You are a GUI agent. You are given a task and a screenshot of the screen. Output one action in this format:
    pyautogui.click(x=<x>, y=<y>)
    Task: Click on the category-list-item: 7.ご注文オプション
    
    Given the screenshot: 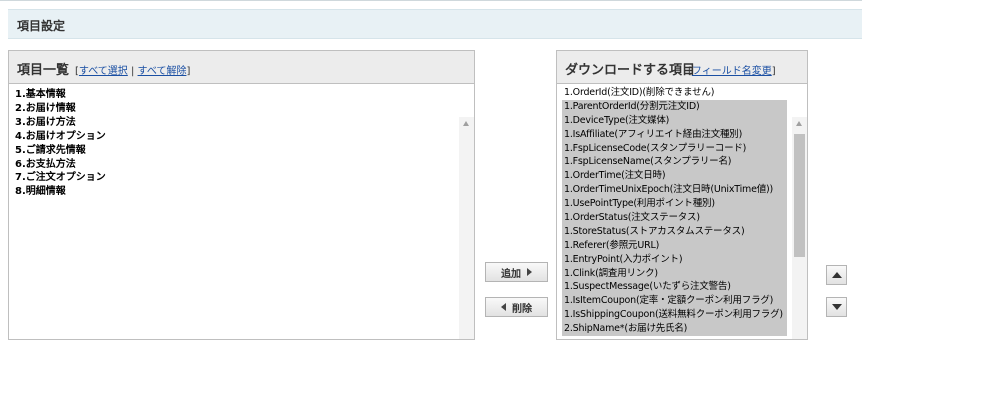 What is the action you would take?
    pyautogui.click(x=60, y=178)
    